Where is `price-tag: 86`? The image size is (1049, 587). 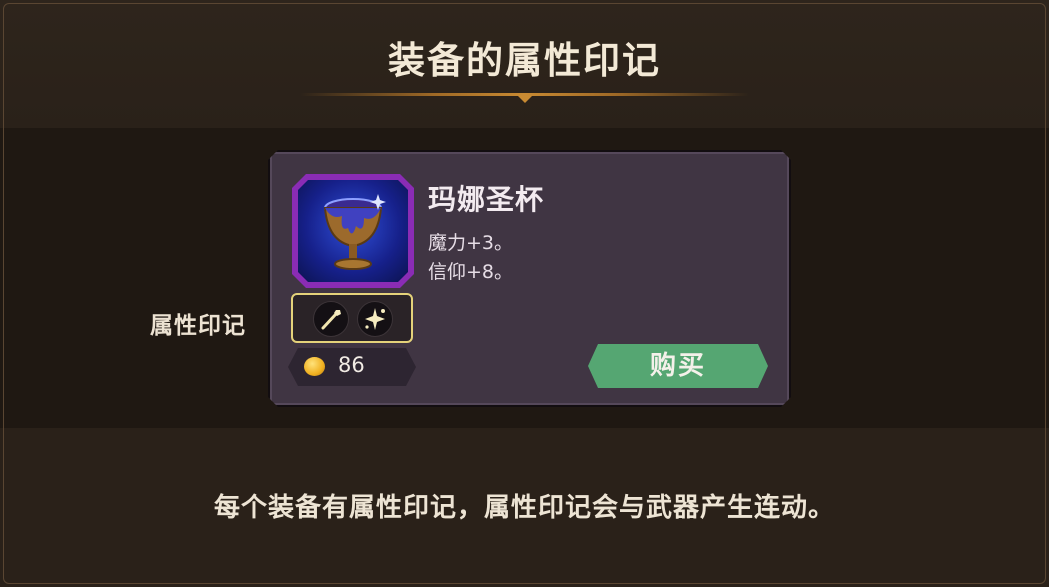 price-tag: 86 is located at coordinates (352, 367).